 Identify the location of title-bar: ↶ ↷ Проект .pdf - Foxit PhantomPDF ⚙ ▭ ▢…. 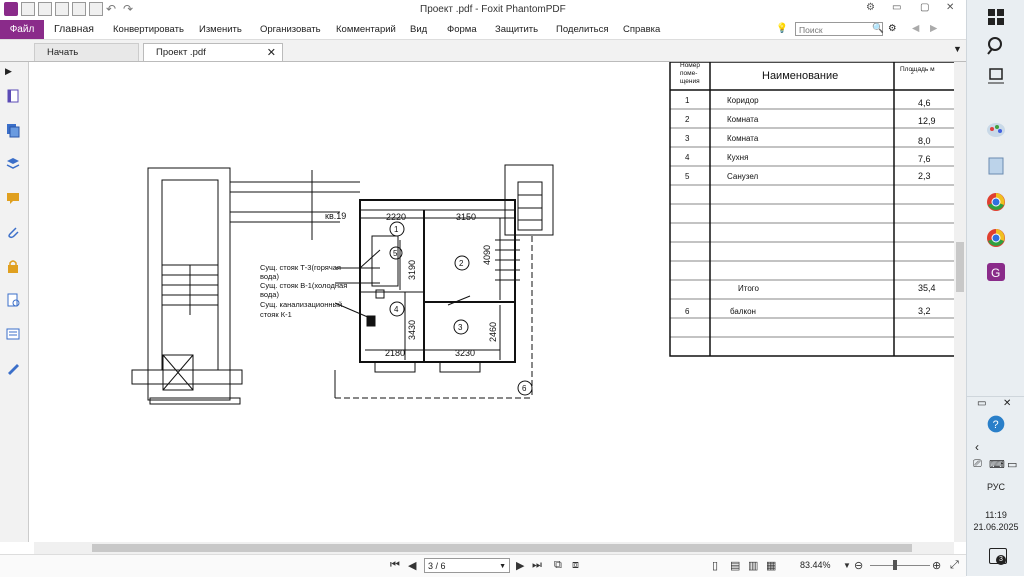
(483, 10).